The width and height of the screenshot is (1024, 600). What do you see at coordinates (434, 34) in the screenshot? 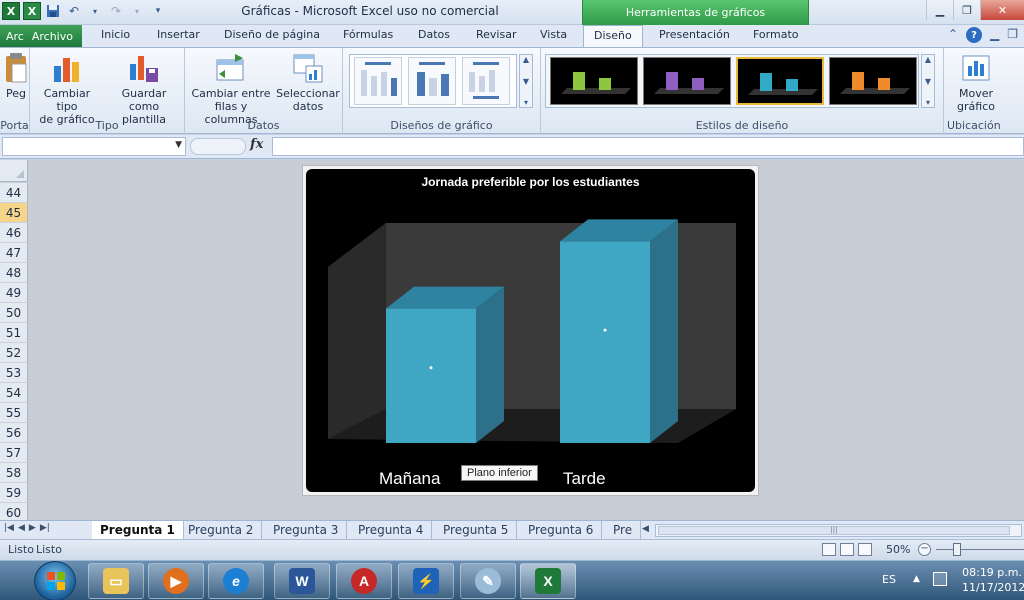
I see `tab-datos: Datos` at bounding box center [434, 34].